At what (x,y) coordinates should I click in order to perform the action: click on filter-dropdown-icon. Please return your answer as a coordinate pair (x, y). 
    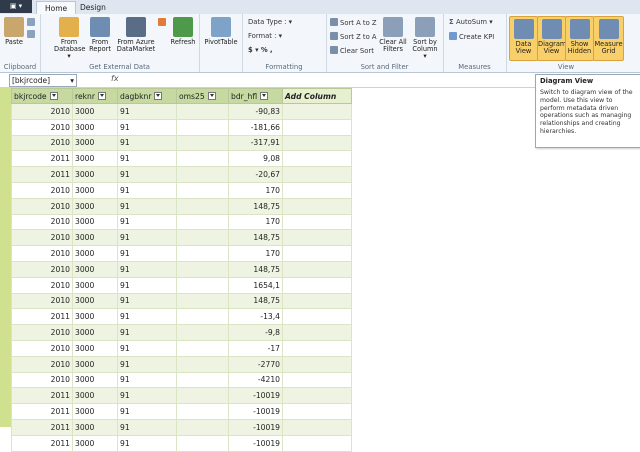
    Looking at the image, I should click on (264, 95).